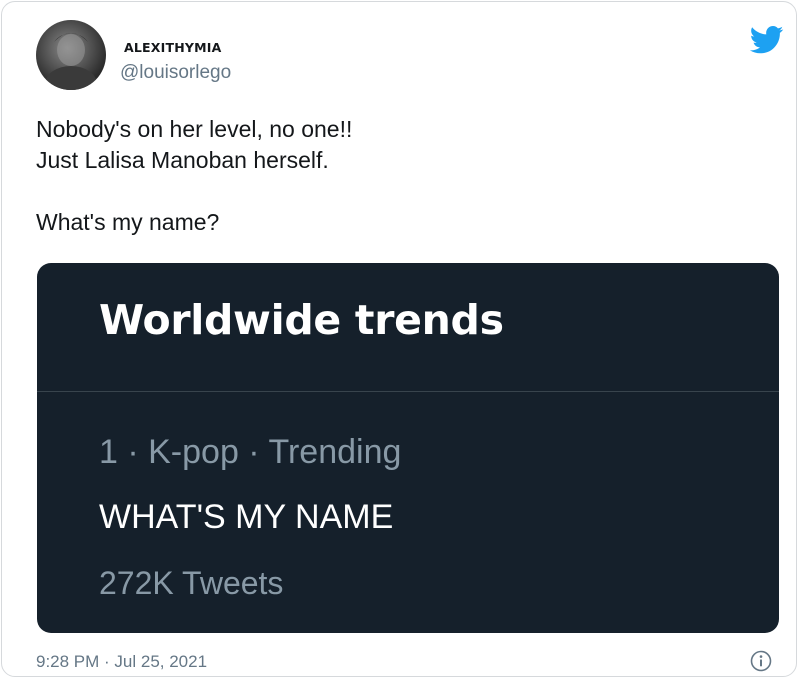 Image resolution: width=800 pixels, height=678 pixels. I want to click on divider, so click(408, 391).